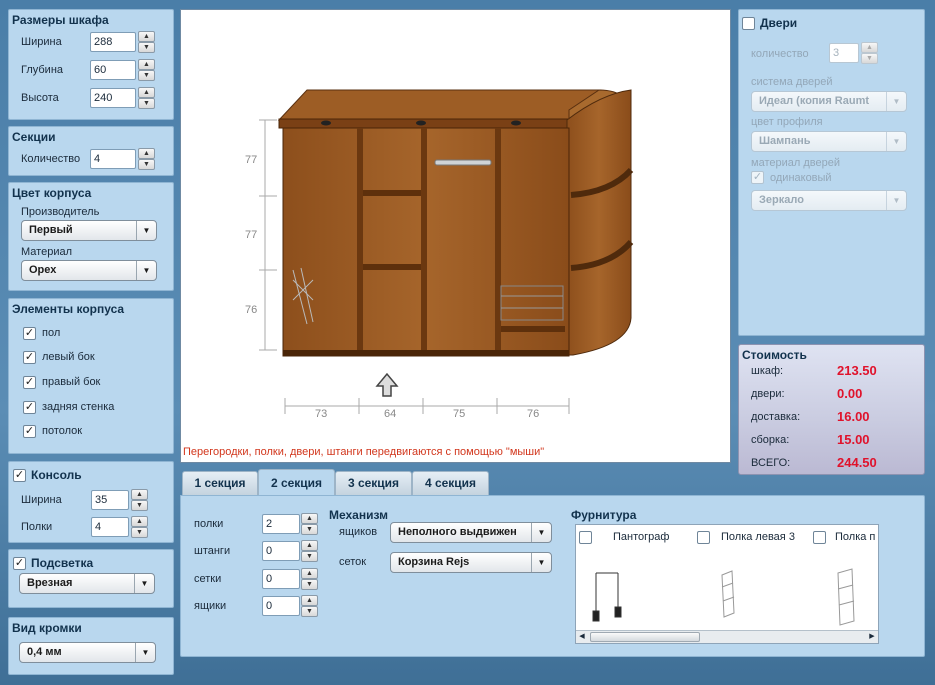 Image resolution: width=935 pixels, height=685 pixels. What do you see at coordinates (829, 141) in the screenshot?
I see `profile-color-select: Шампань ▼` at bounding box center [829, 141].